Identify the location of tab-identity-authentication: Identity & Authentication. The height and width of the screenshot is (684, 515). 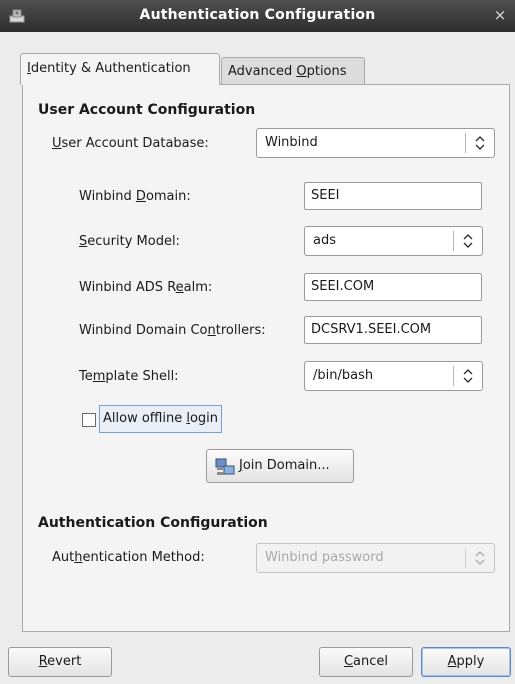
(120, 69).